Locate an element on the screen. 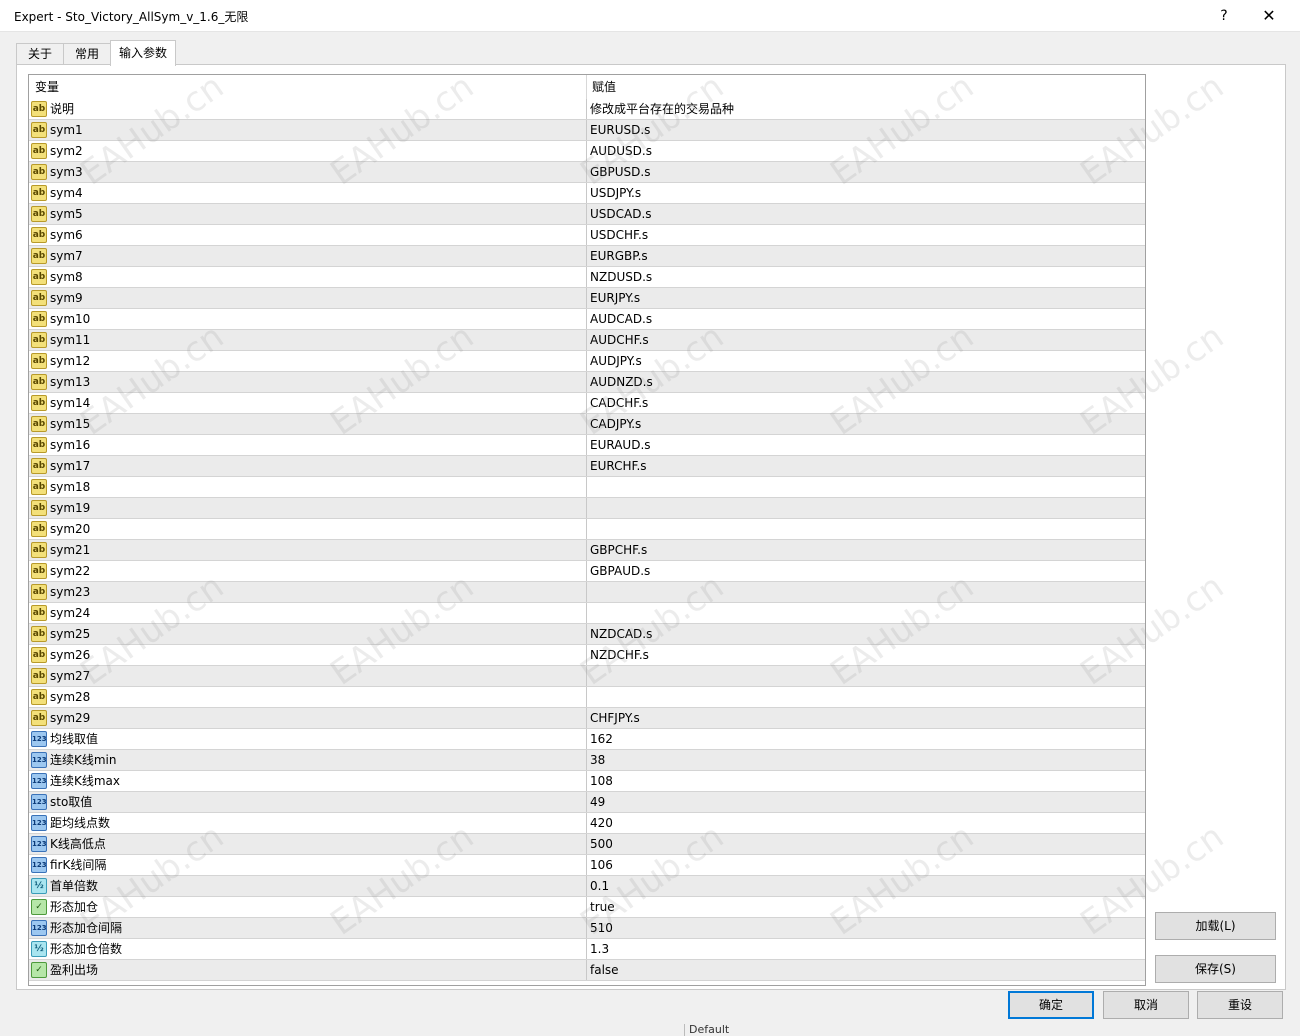 The width and height of the screenshot is (1300, 1036). cancel-button: 取消 is located at coordinates (1146, 1005).